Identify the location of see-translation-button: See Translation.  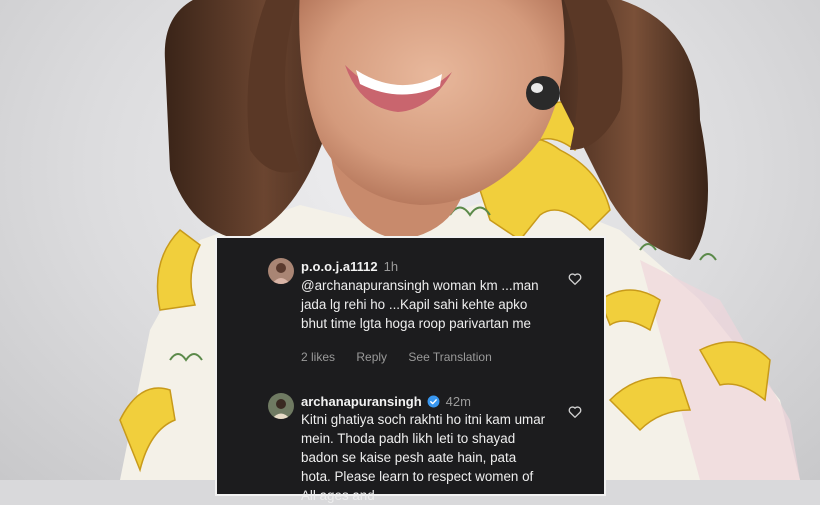
(449, 357).